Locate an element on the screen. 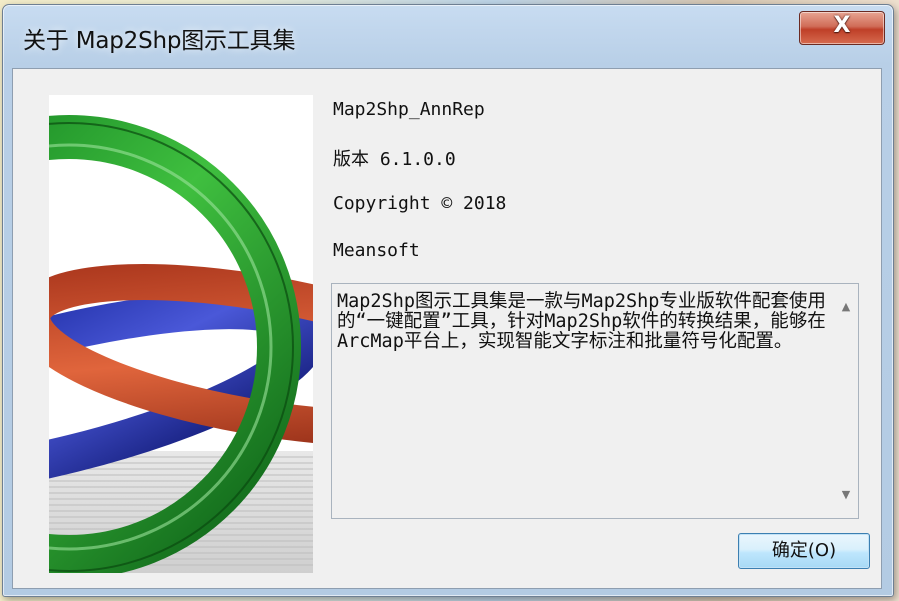 This screenshot has height=601, width=899. vertical-scrollbar: ▲ ▼ is located at coordinates (846, 401).